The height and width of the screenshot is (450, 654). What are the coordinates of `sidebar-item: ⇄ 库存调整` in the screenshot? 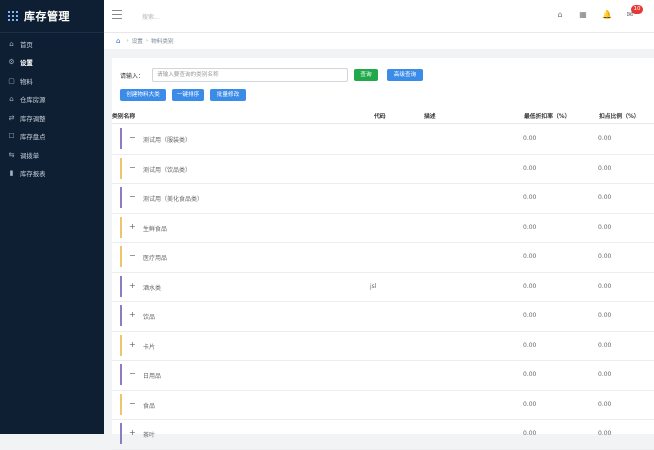 It's located at (52, 118).